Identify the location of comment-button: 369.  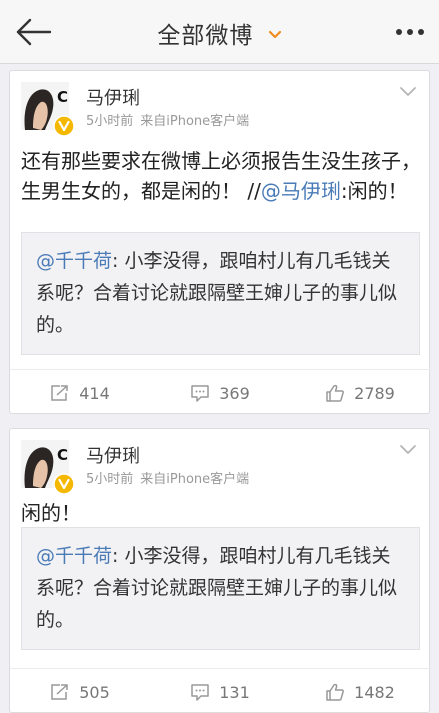
(220, 393).